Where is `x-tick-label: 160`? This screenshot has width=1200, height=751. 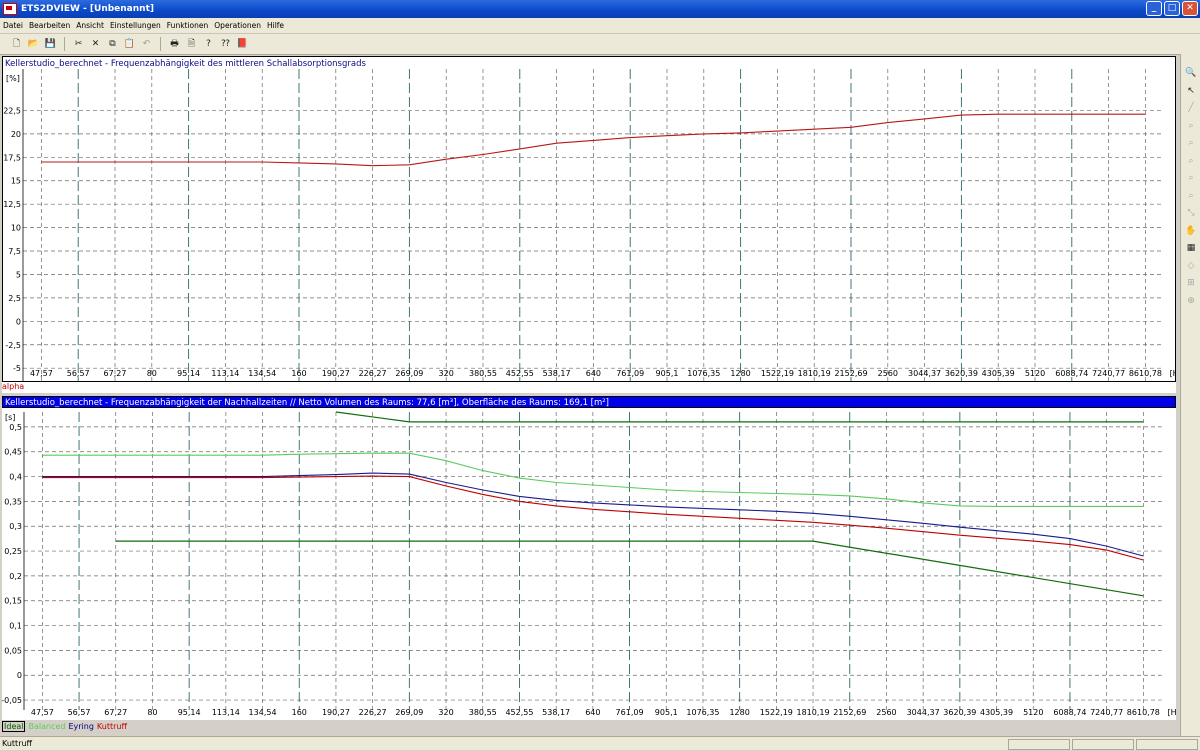 x-tick-label: 160 is located at coordinates (299, 712).